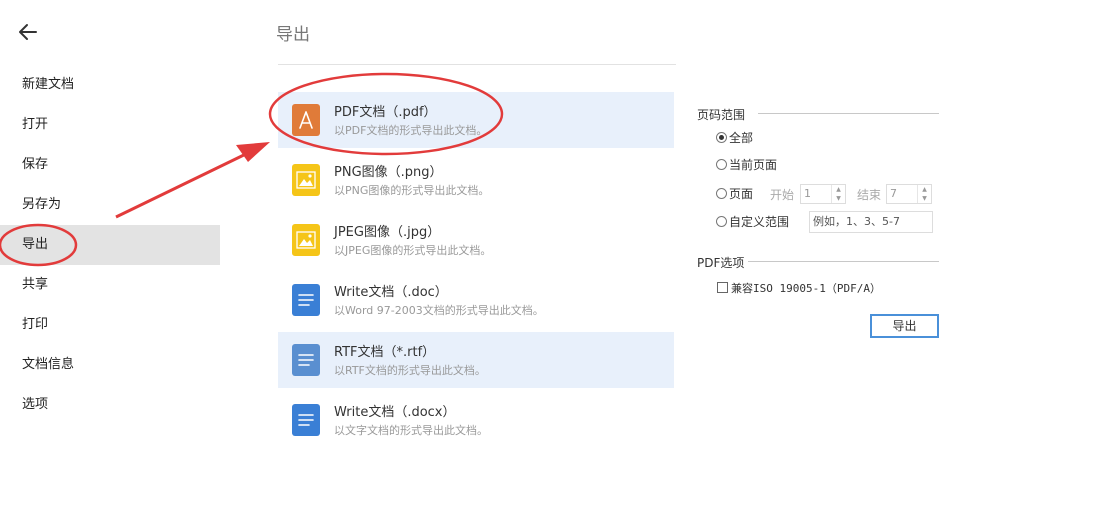 This screenshot has width=1098, height=529. I want to click on format-description: 以JPEG图像的形式导出此文档。, so click(413, 250).